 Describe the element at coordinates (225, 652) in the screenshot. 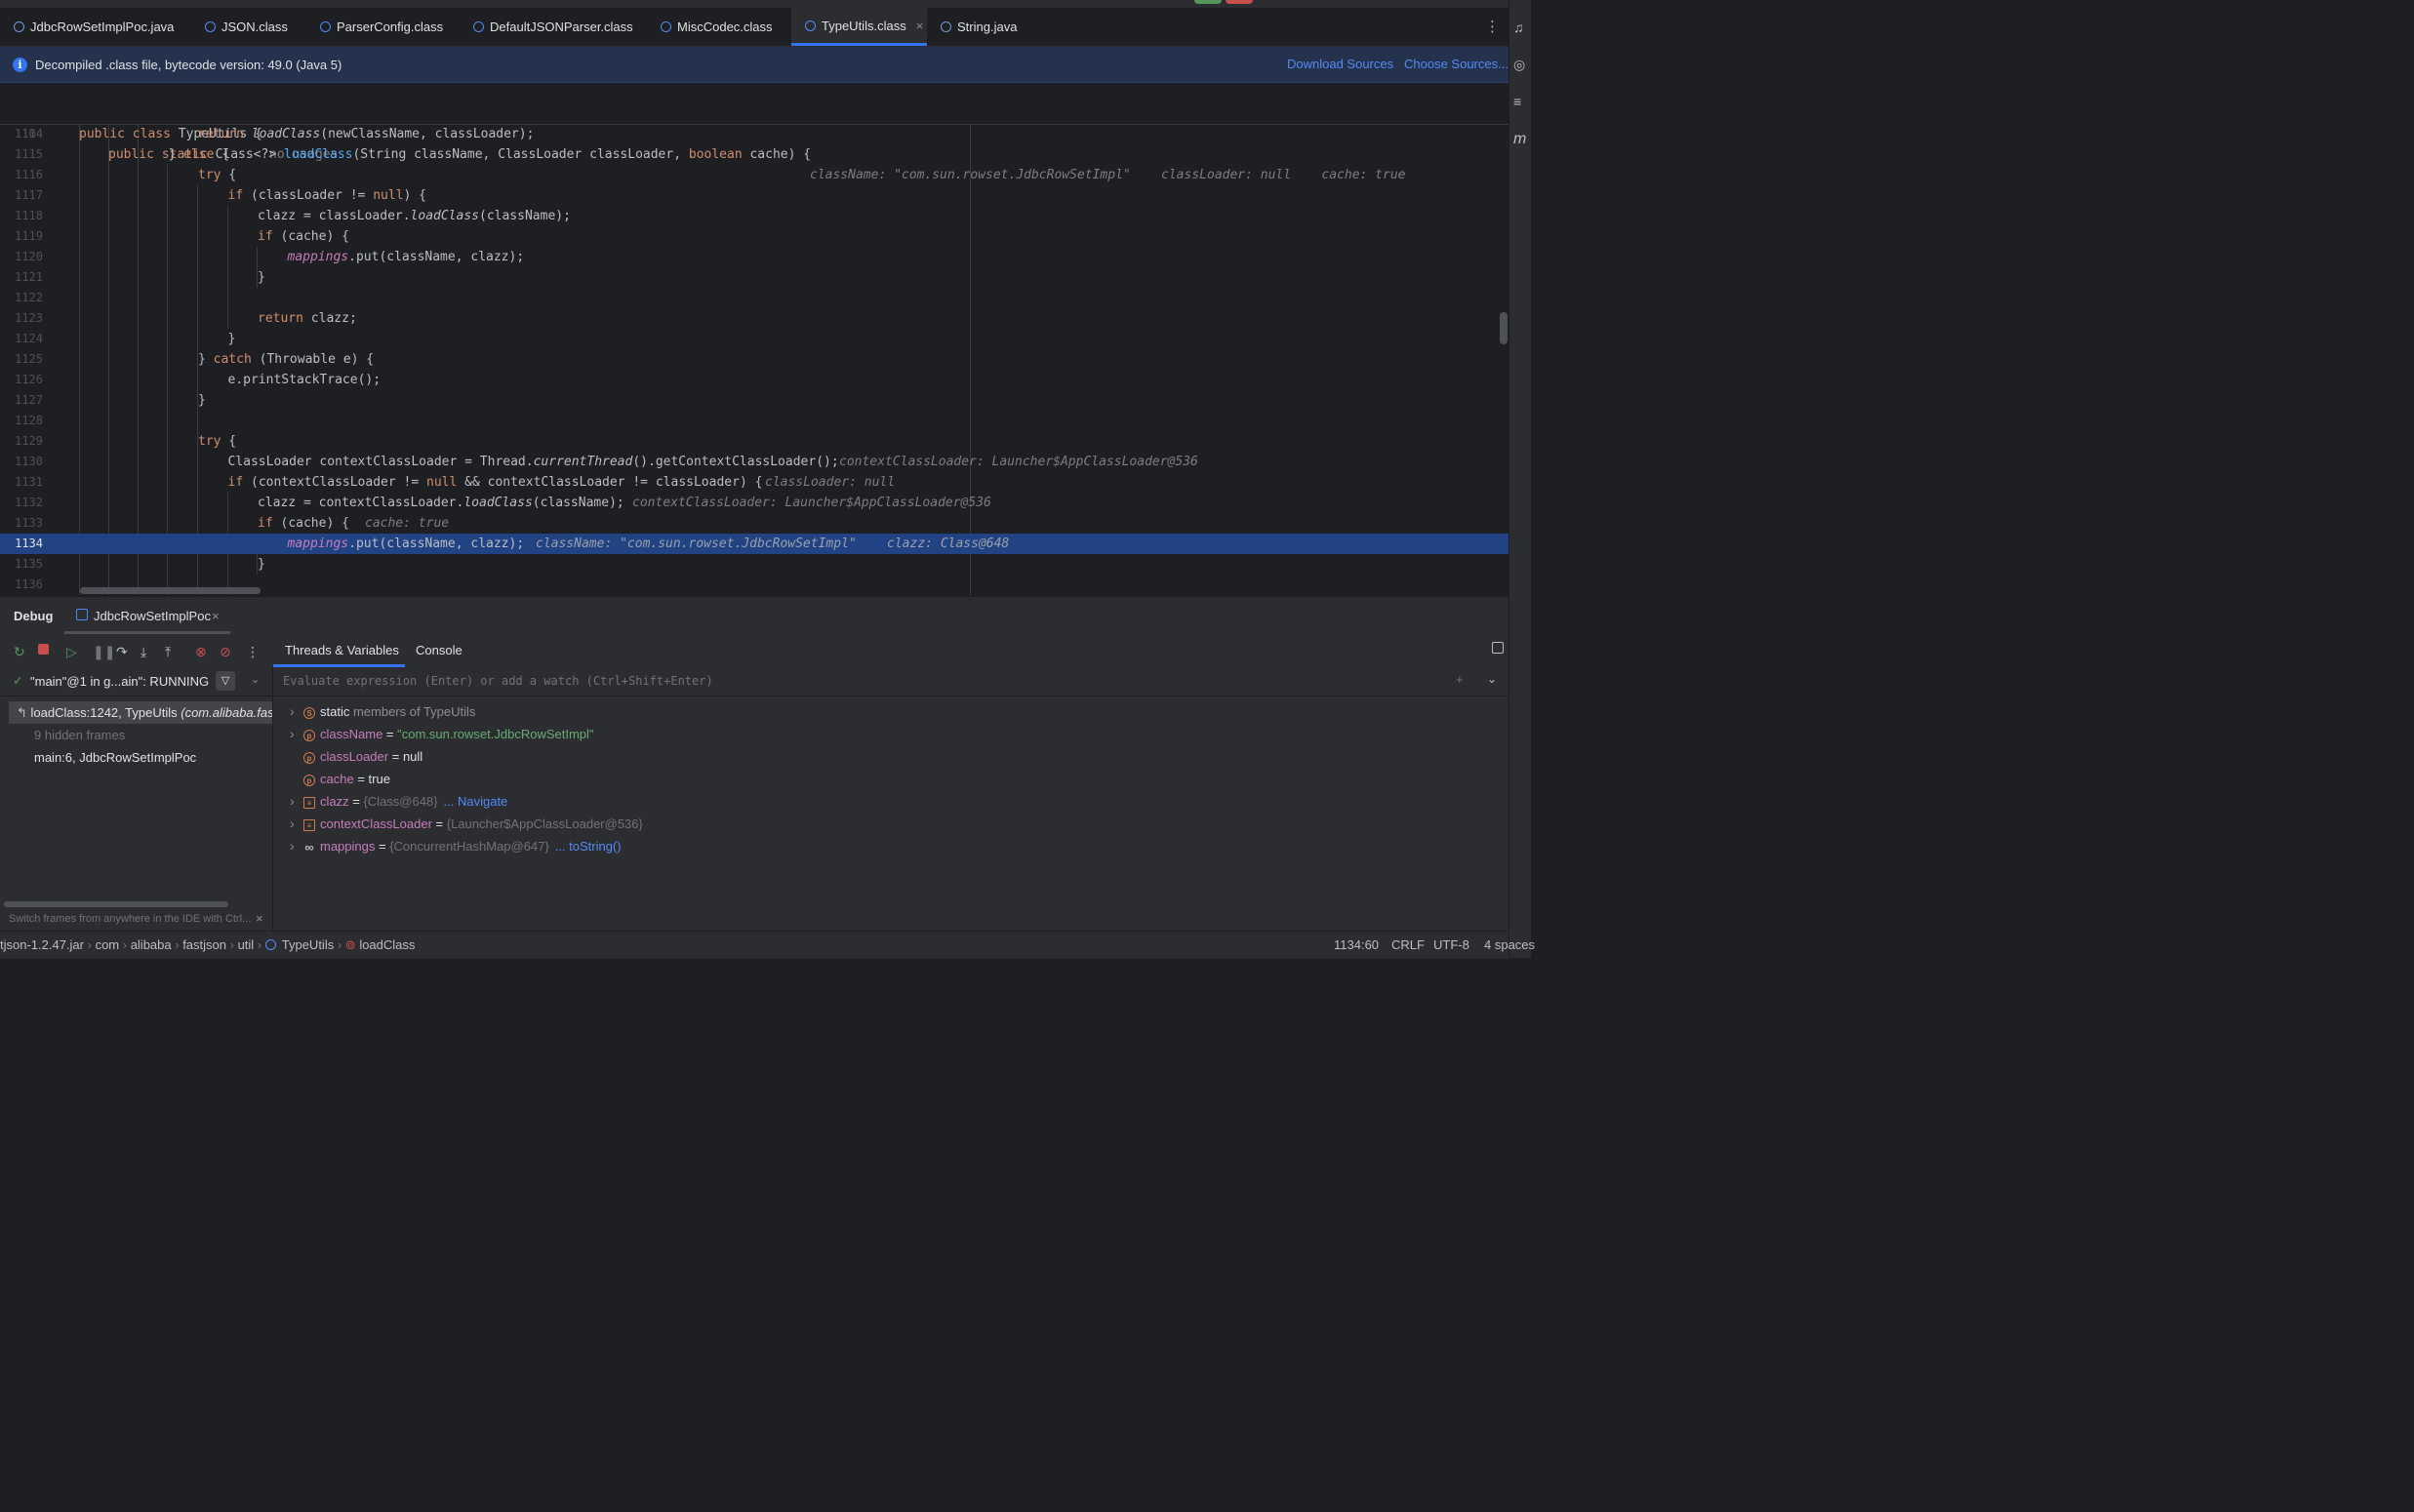

I see `mute-breakpoints-icon: ⊘` at that location.